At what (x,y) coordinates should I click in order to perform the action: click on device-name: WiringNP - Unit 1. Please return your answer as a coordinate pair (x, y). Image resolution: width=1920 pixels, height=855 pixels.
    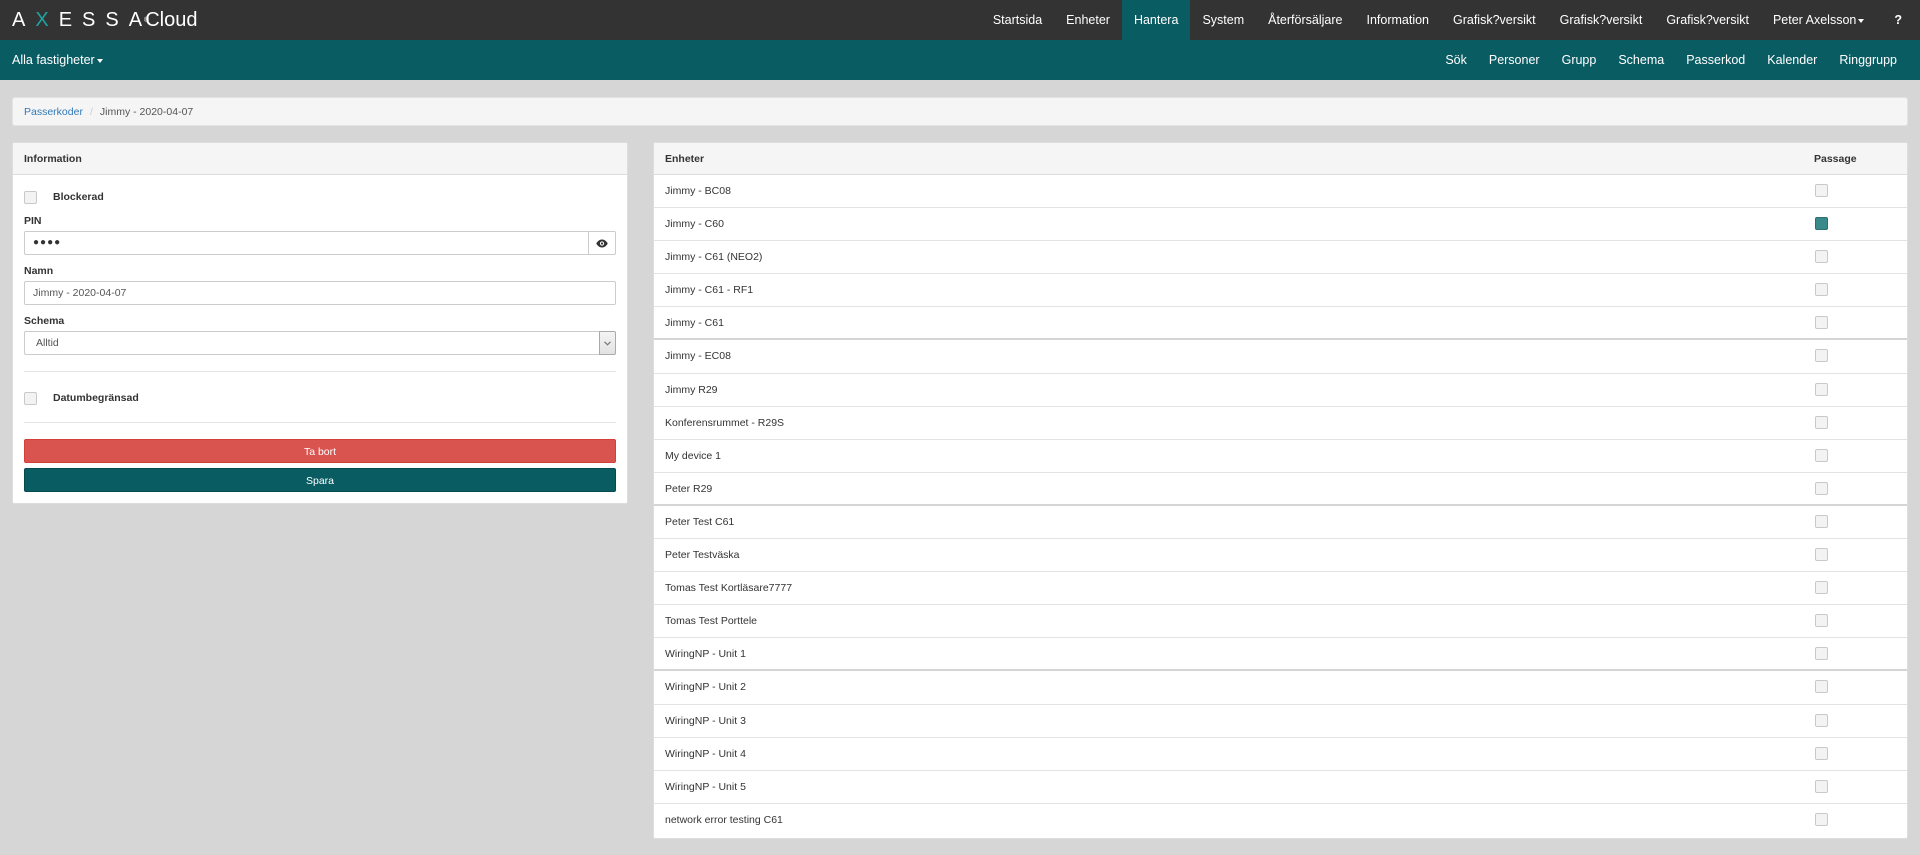
    Looking at the image, I should click on (705, 654).